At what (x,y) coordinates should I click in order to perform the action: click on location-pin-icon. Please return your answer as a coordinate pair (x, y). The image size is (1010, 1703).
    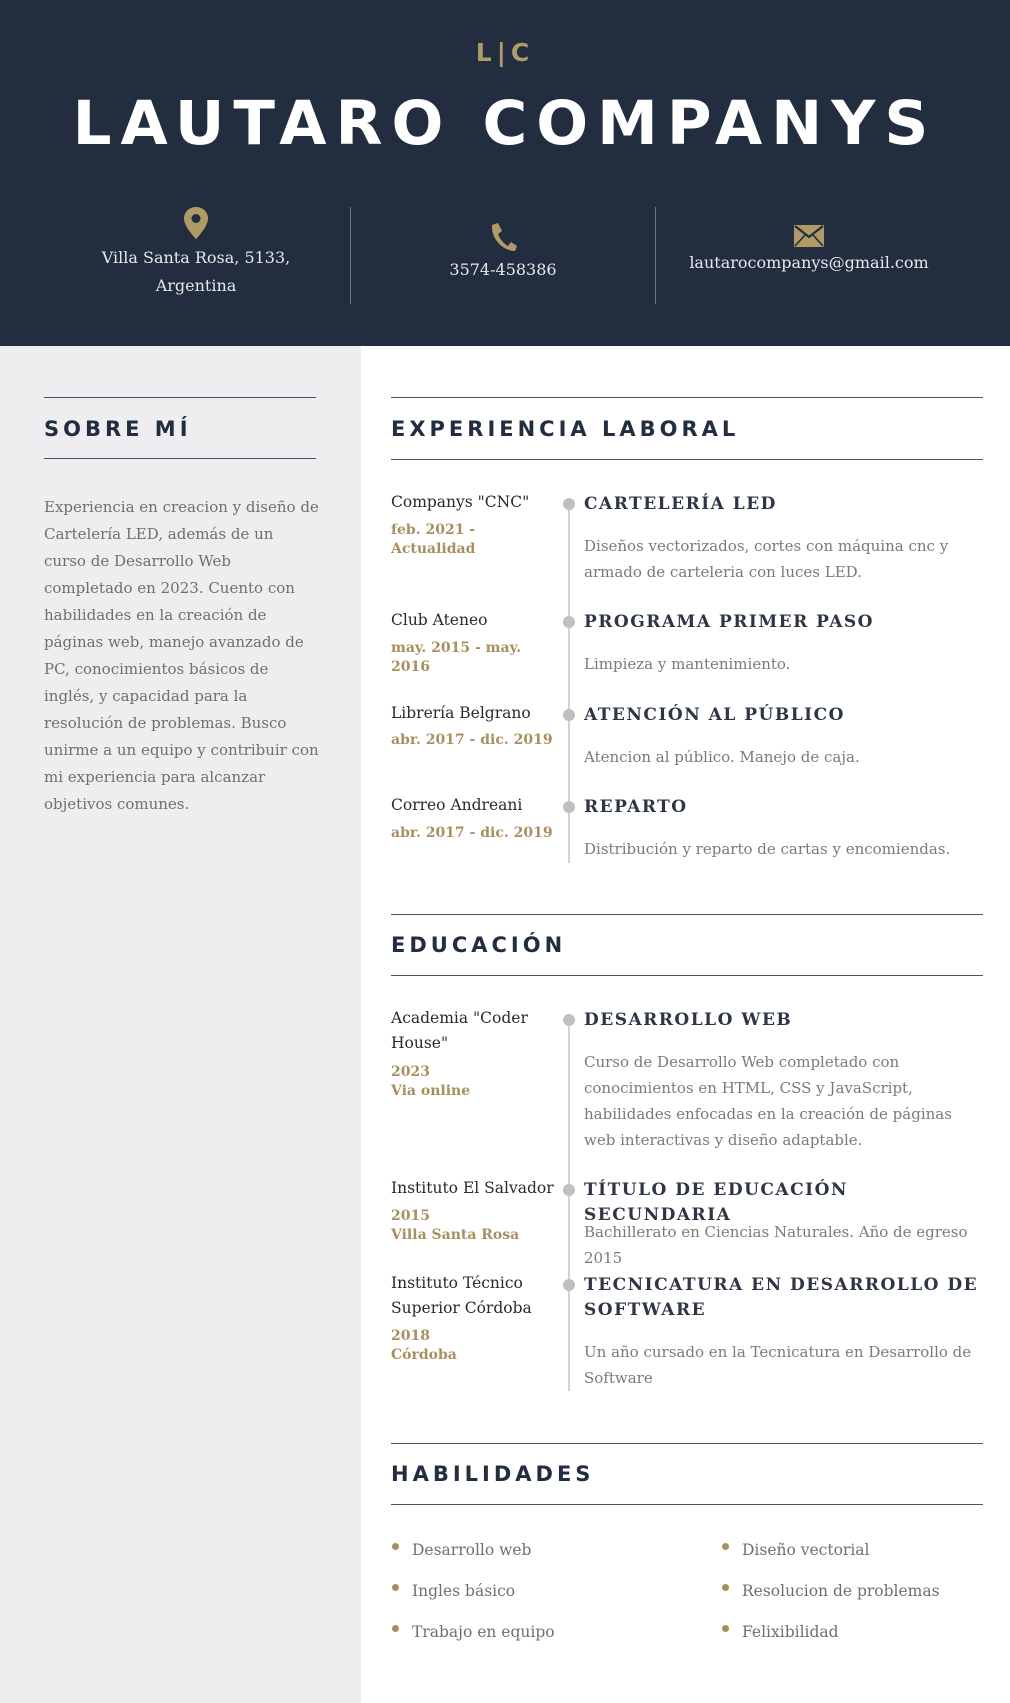
    Looking at the image, I should click on (196, 223).